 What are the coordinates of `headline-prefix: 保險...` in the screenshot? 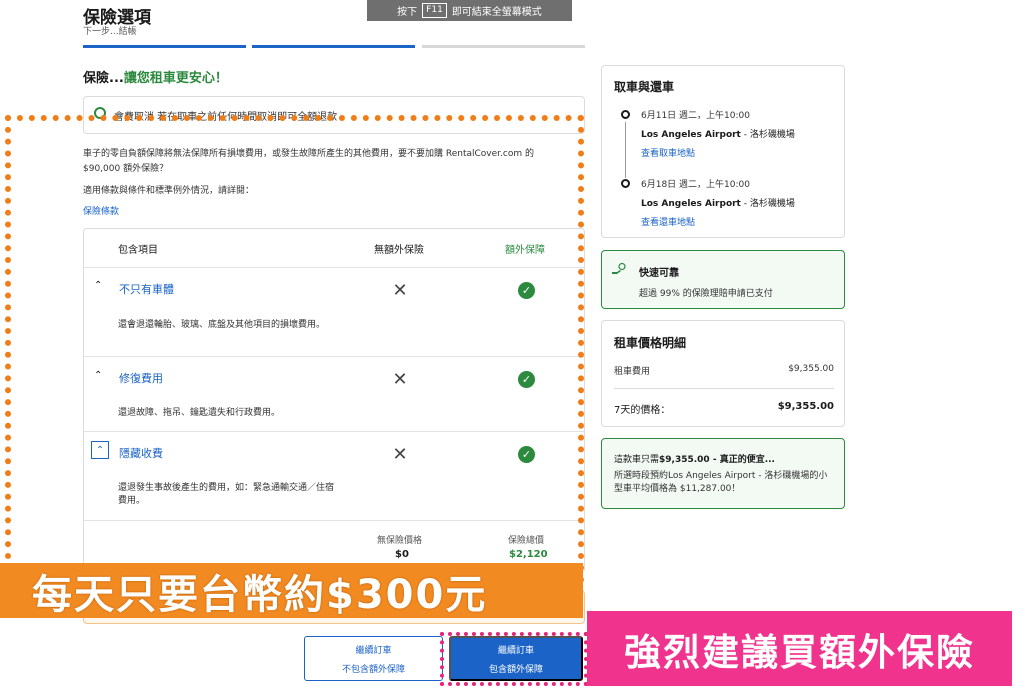 It's located at (103, 78).